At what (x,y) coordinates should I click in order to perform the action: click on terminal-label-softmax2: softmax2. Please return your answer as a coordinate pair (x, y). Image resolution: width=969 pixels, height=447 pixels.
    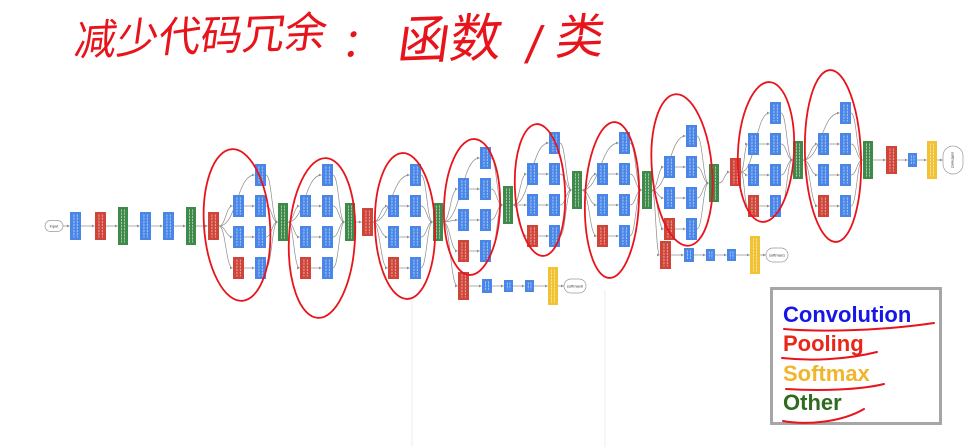
    Looking at the image, I should click on (953, 160).